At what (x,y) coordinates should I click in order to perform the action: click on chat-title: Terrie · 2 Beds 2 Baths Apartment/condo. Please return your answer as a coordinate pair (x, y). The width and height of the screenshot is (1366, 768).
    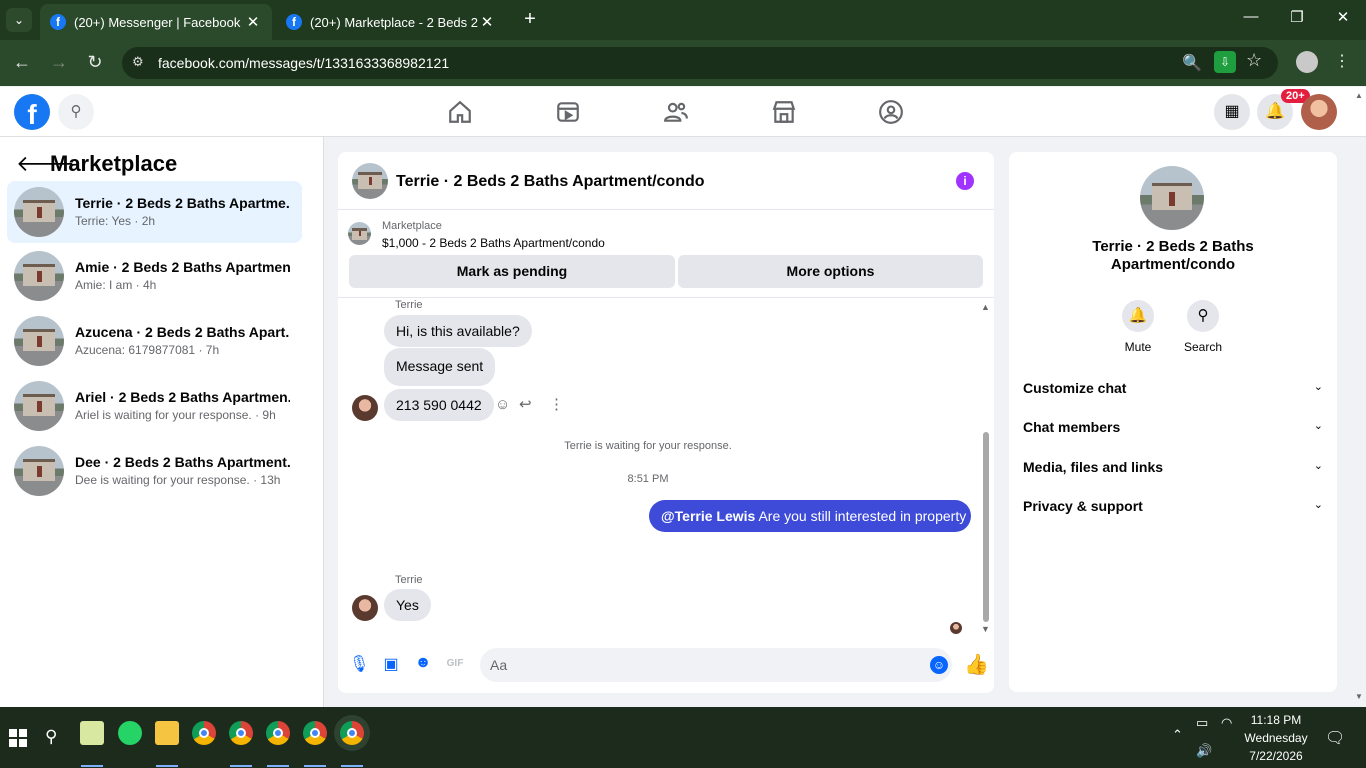
    Looking at the image, I should click on (550, 182).